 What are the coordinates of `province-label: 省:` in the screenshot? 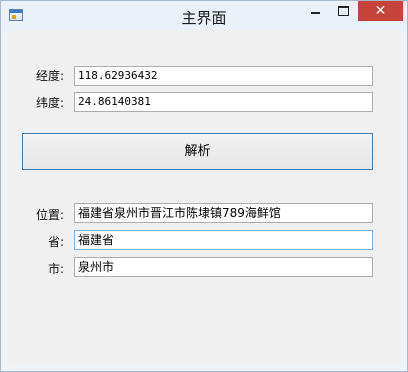 It's located at (55, 242).